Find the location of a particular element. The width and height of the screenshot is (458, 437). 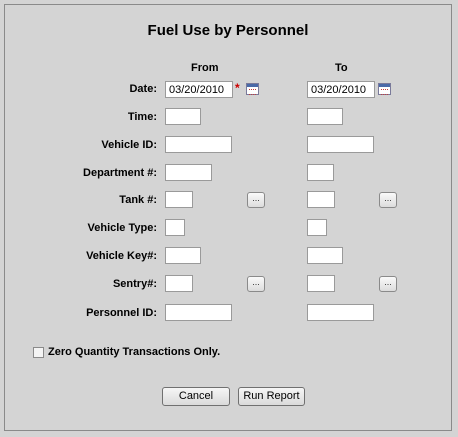

time-label: Time: is located at coordinates (142, 117).